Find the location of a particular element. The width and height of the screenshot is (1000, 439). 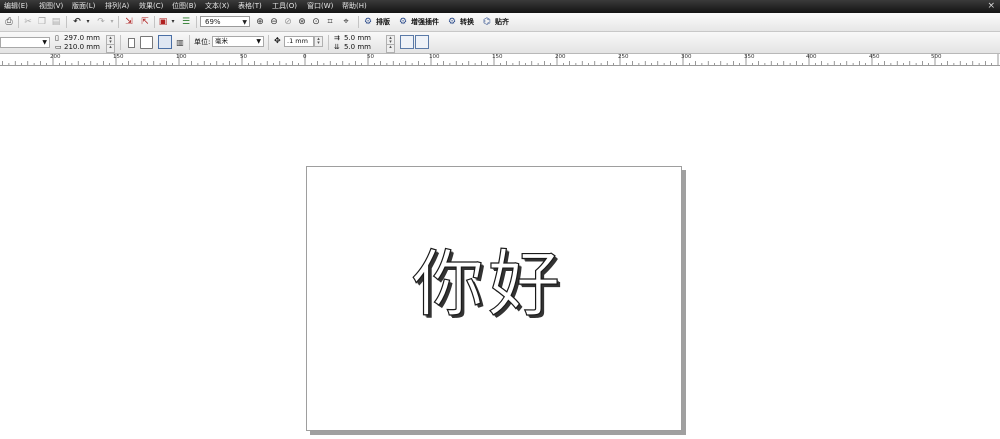

redo-dropdown-icon: ▾ is located at coordinates (112, 22).